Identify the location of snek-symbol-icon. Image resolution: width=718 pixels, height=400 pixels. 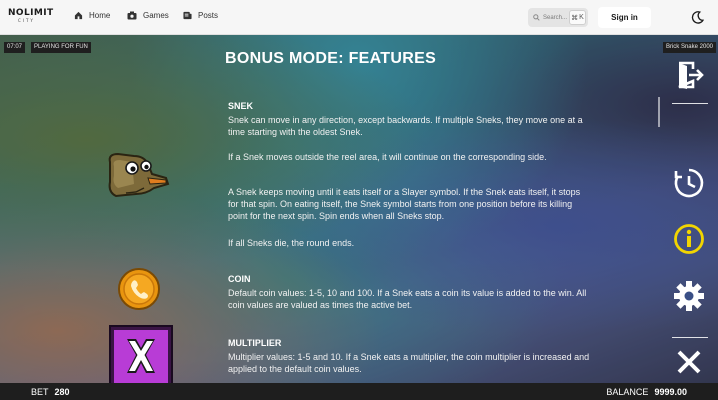
(139, 175).